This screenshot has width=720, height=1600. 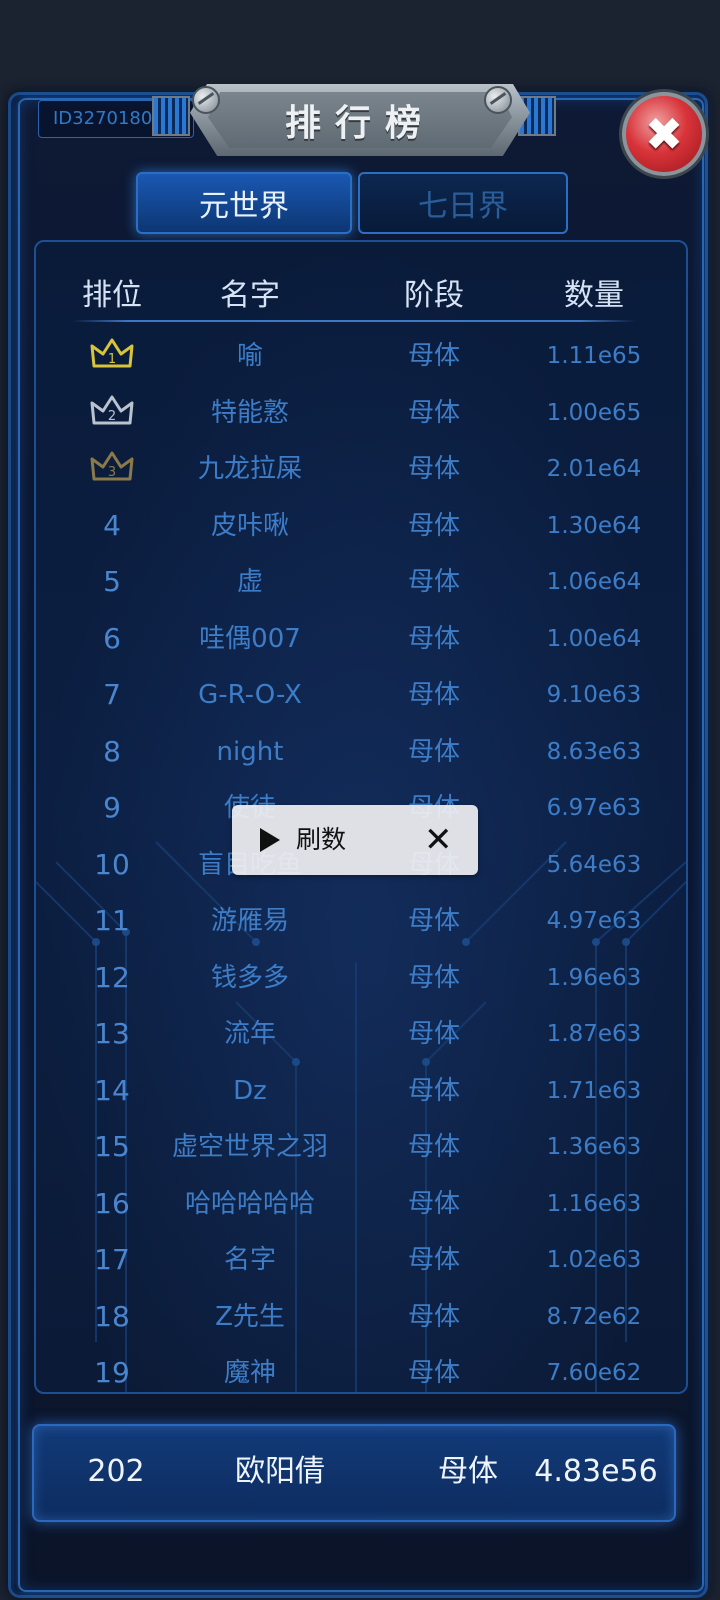 What do you see at coordinates (112, 807) in the screenshot?
I see `rank-cell: 9` at bounding box center [112, 807].